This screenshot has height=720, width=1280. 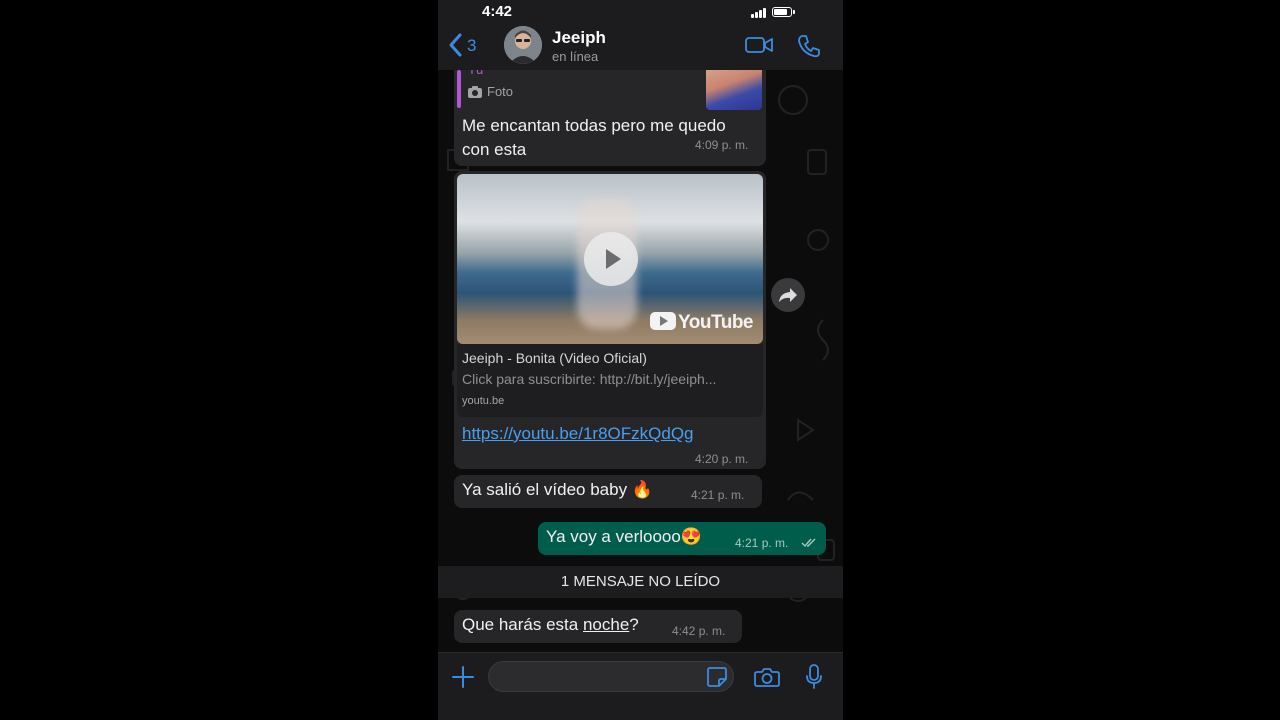 What do you see at coordinates (500, 91) in the screenshot?
I see `quote-label: Foto` at bounding box center [500, 91].